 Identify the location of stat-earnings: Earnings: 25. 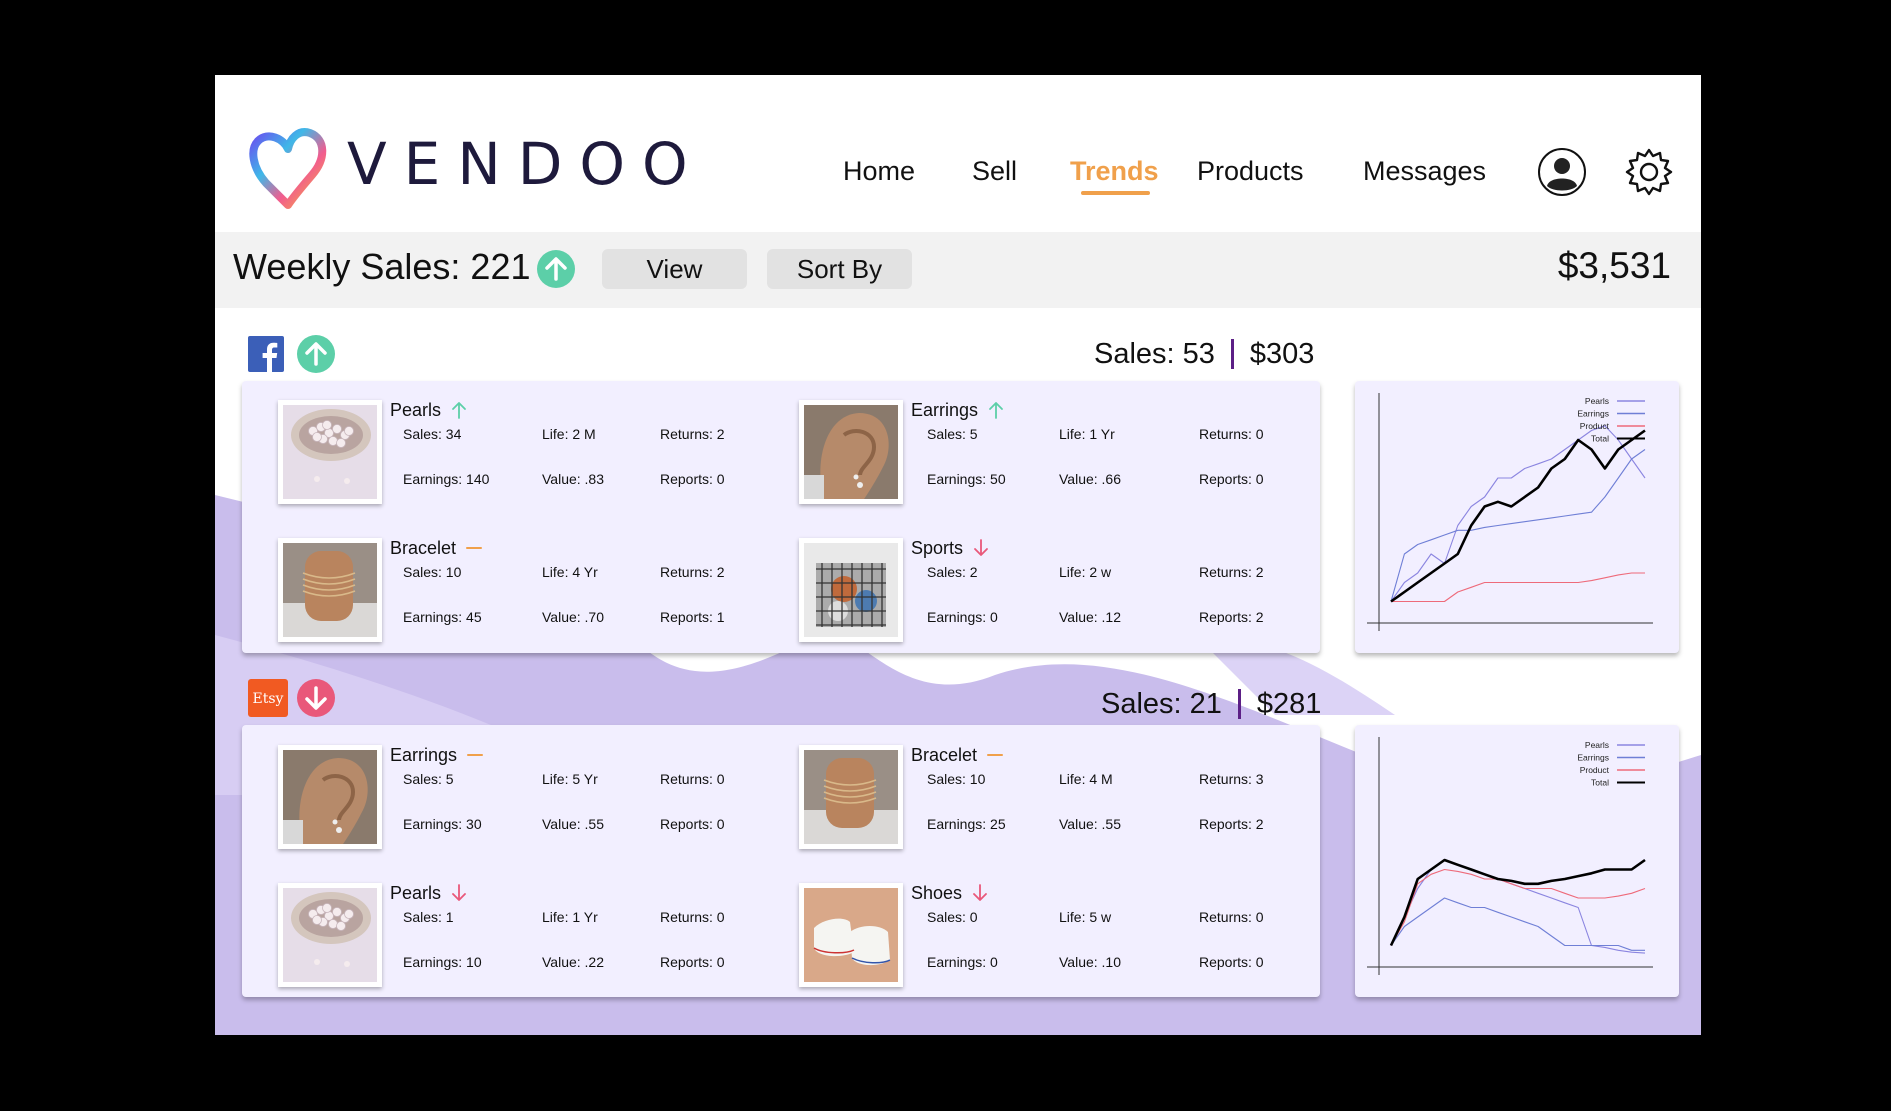
(966, 824).